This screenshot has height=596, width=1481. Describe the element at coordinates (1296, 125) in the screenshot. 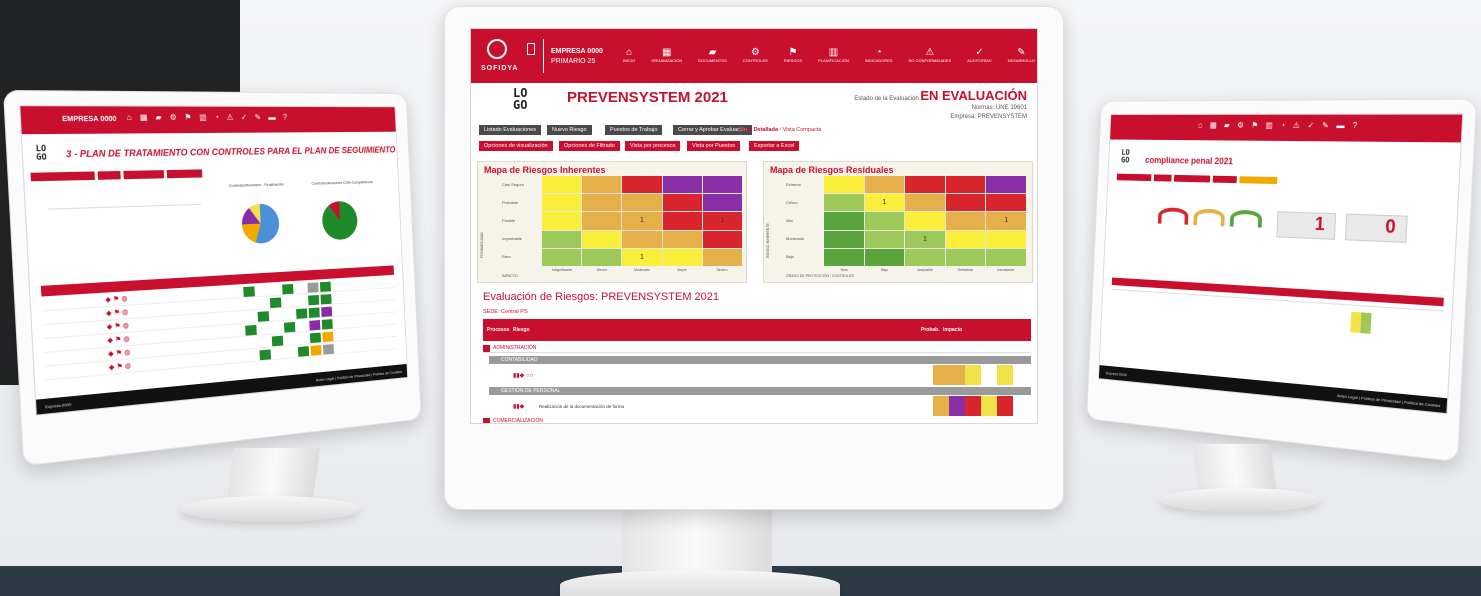

I see `warning-icon: ⚠` at that location.